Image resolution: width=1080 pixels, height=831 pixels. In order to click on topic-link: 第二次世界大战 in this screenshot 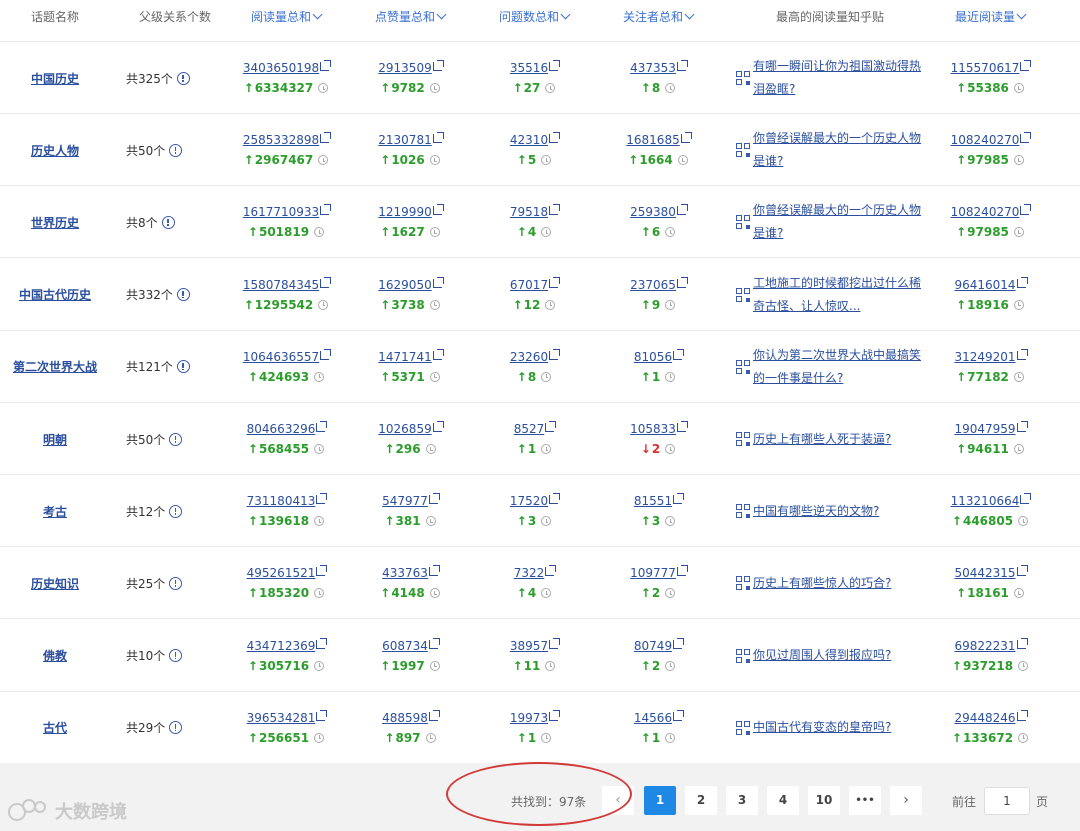, I will do `click(55, 366)`.